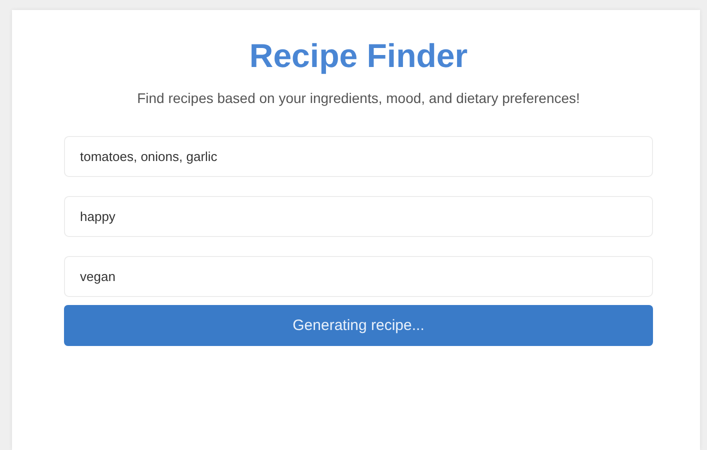  What do you see at coordinates (358, 276) in the screenshot?
I see `input-field: vegan` at bounding box center [358, 276].